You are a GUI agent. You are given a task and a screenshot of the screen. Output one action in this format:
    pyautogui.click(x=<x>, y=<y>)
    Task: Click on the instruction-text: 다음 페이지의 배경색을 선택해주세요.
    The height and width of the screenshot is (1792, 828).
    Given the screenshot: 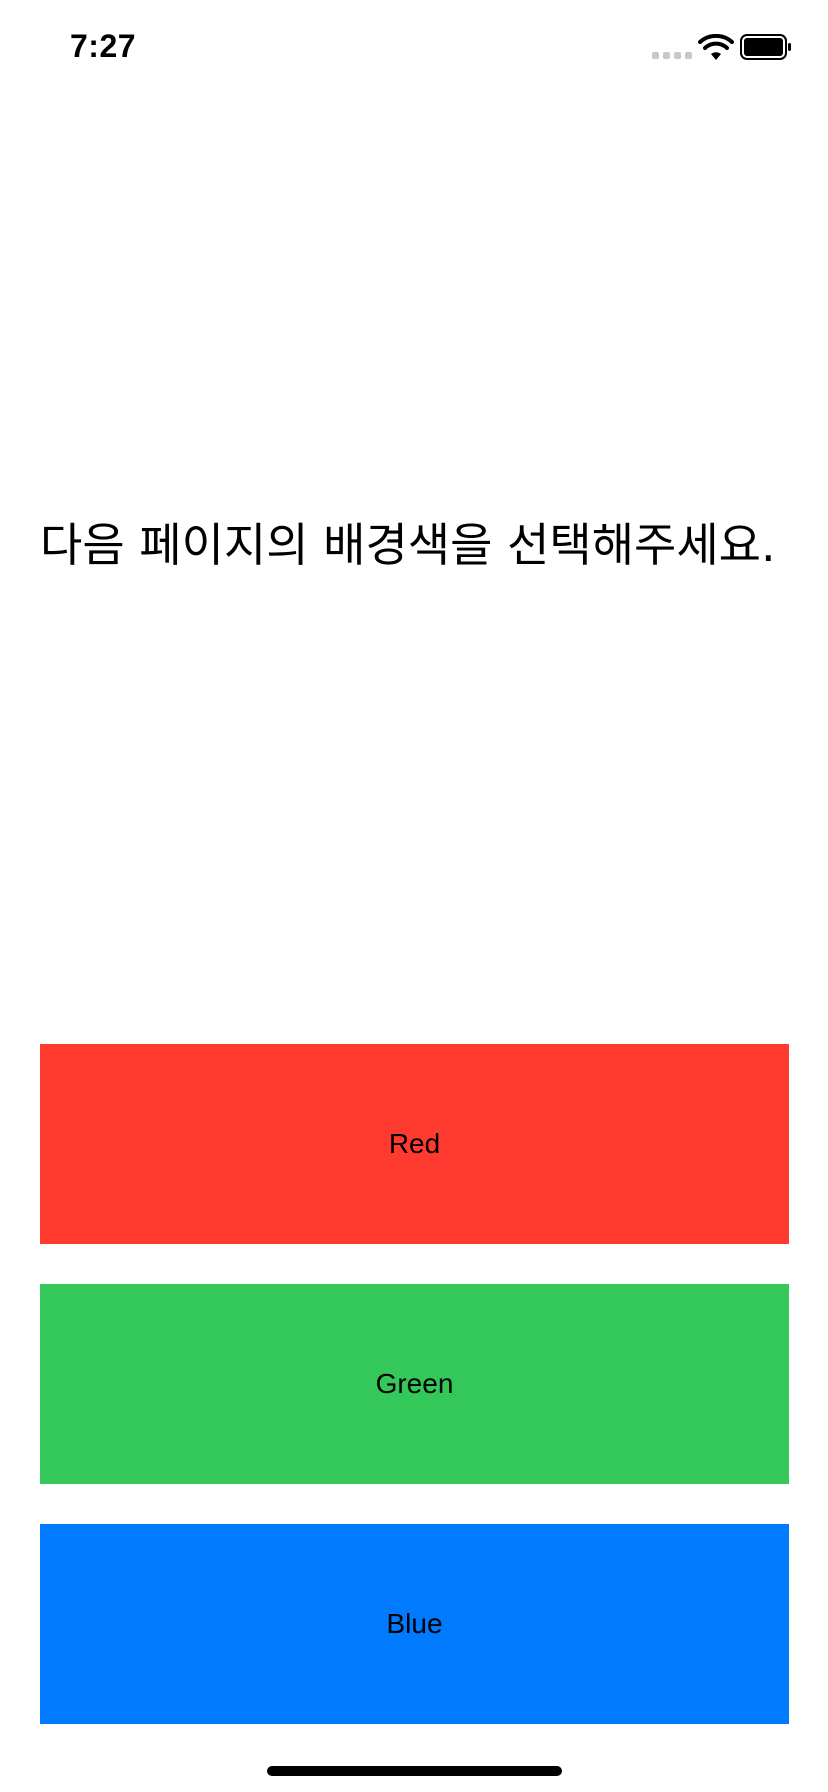 What is the action you would take?
    pyautogui.click(x=408, y=545)
    